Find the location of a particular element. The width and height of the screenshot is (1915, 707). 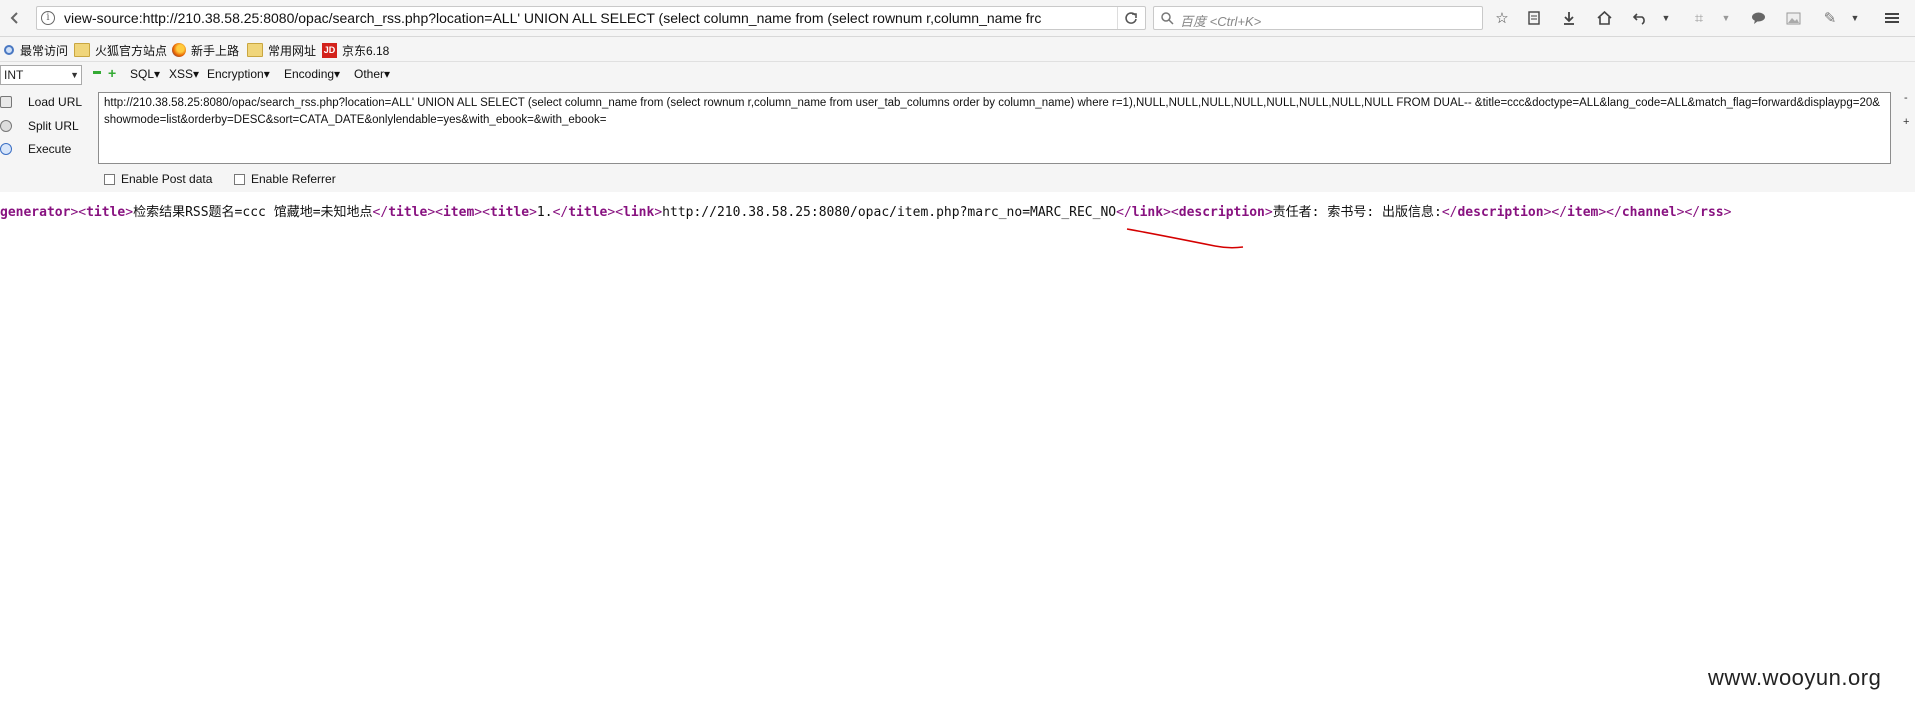

search-bar: 百度 <Ctrl+K> is located at coordinates (1318, 18).